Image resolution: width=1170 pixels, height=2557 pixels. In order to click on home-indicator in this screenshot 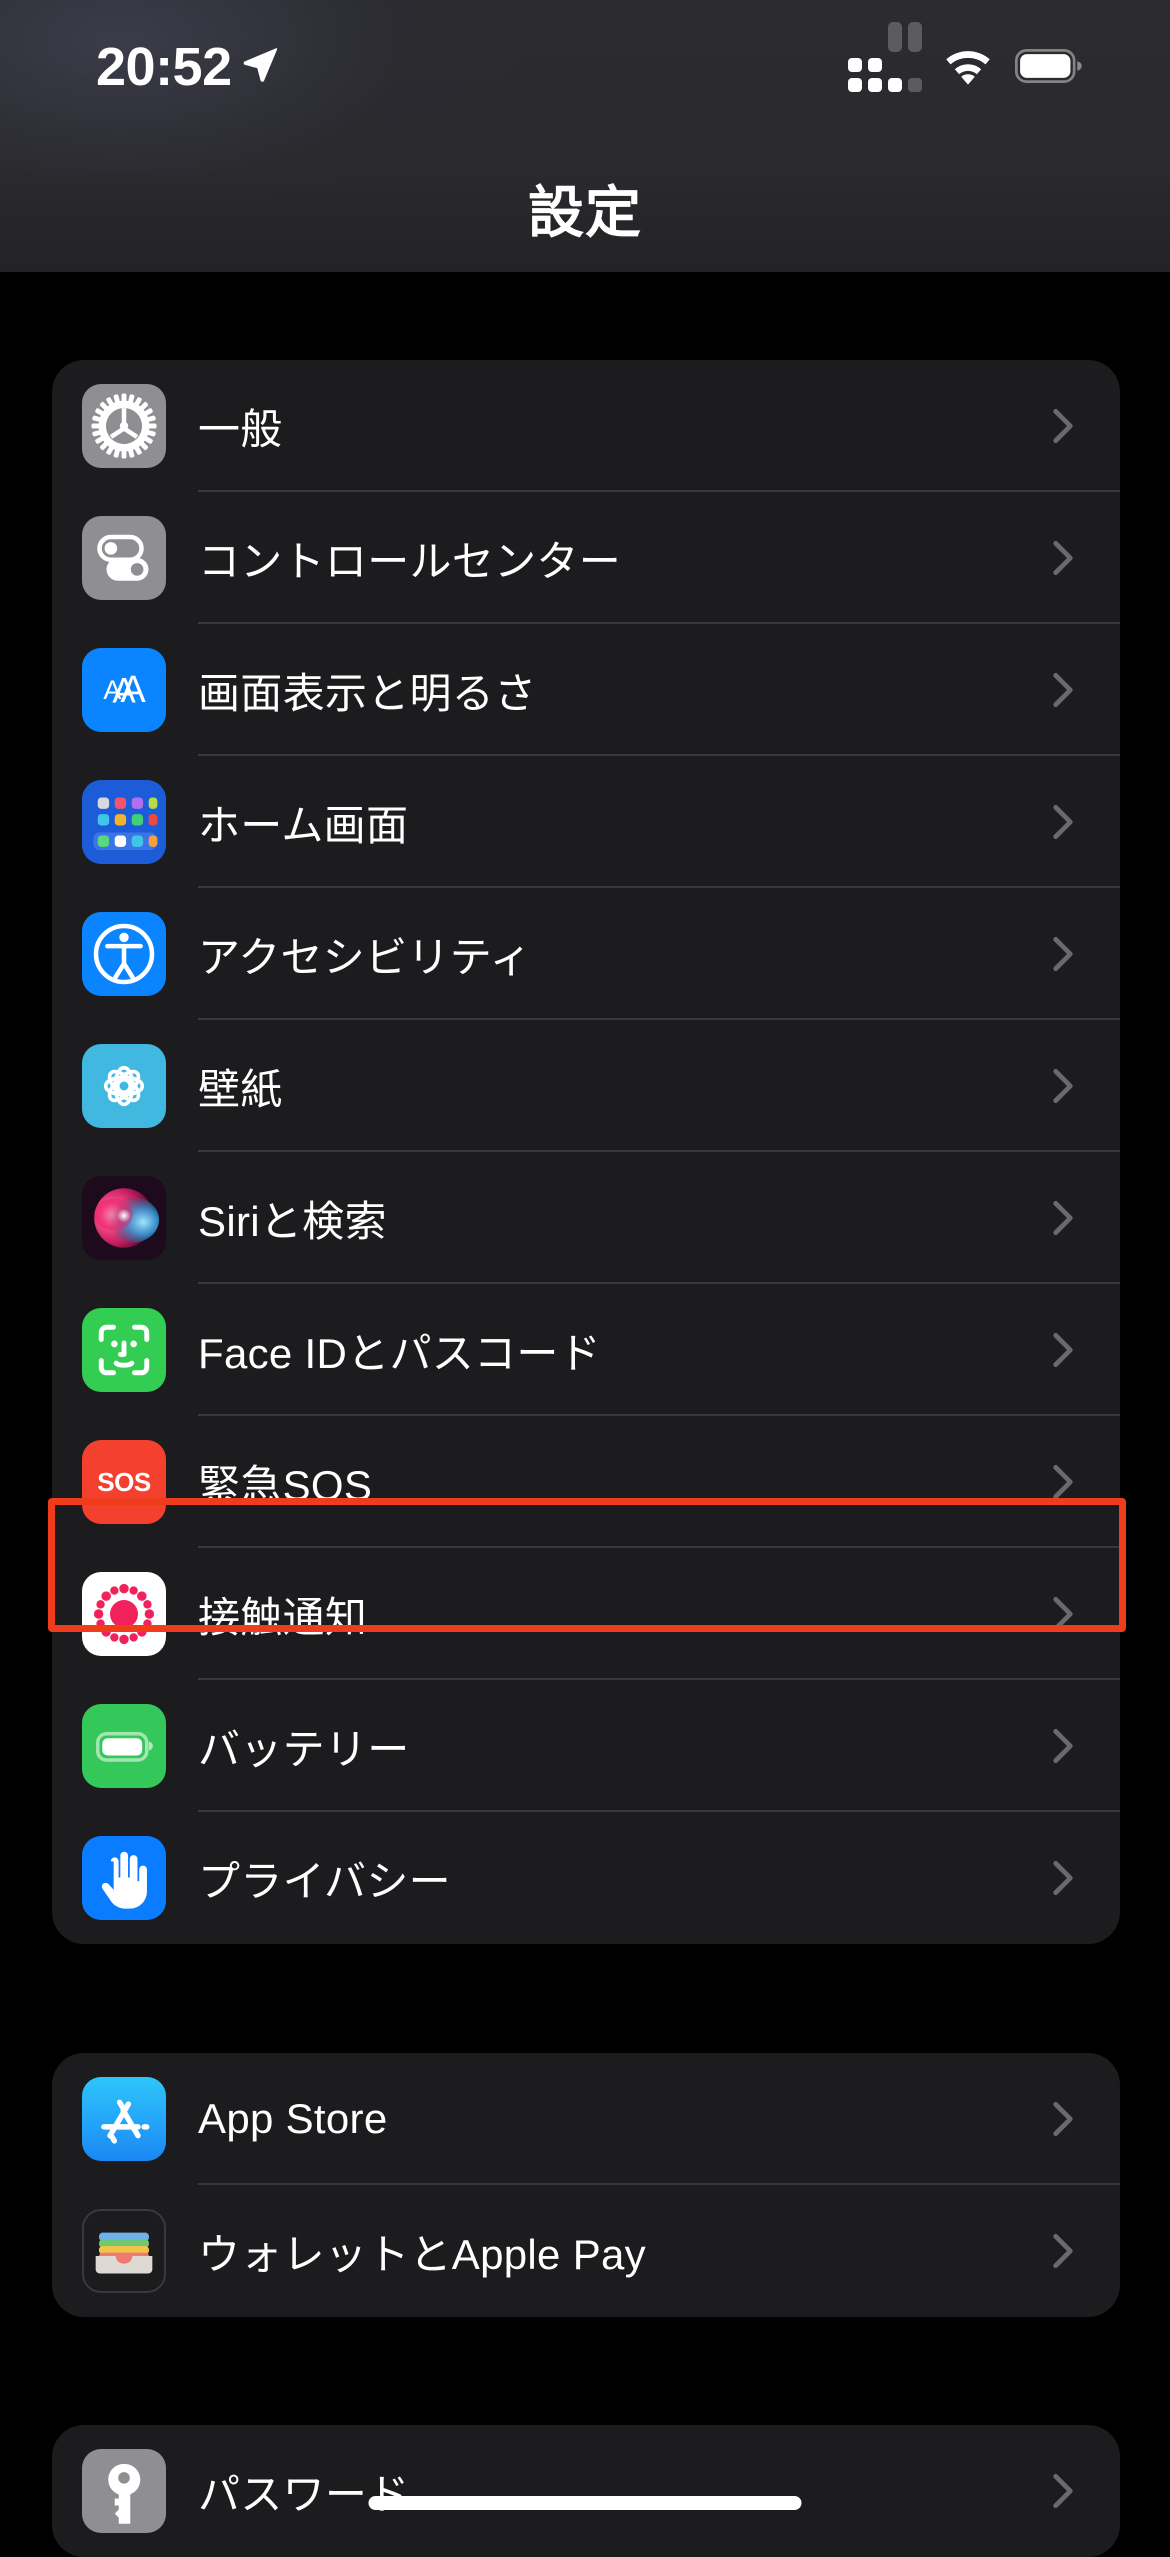, I will do `click(585, 2503)`.